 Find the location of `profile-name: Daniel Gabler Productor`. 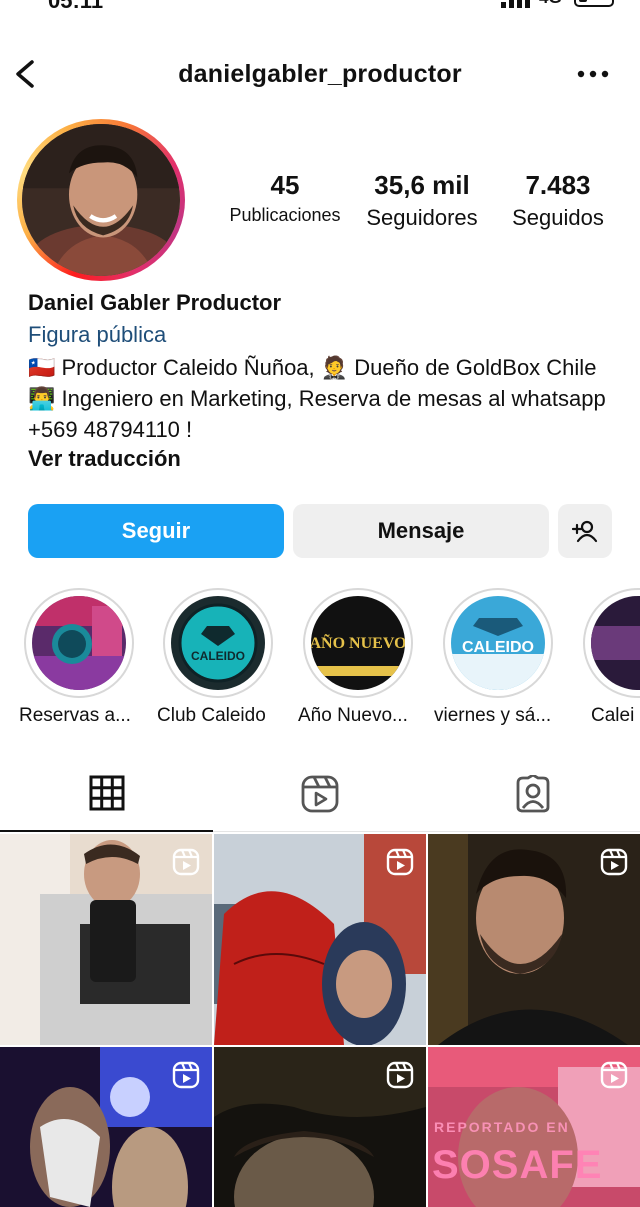

profile-name: Daniel Gabler Productor is located at coordinates (155, 302).